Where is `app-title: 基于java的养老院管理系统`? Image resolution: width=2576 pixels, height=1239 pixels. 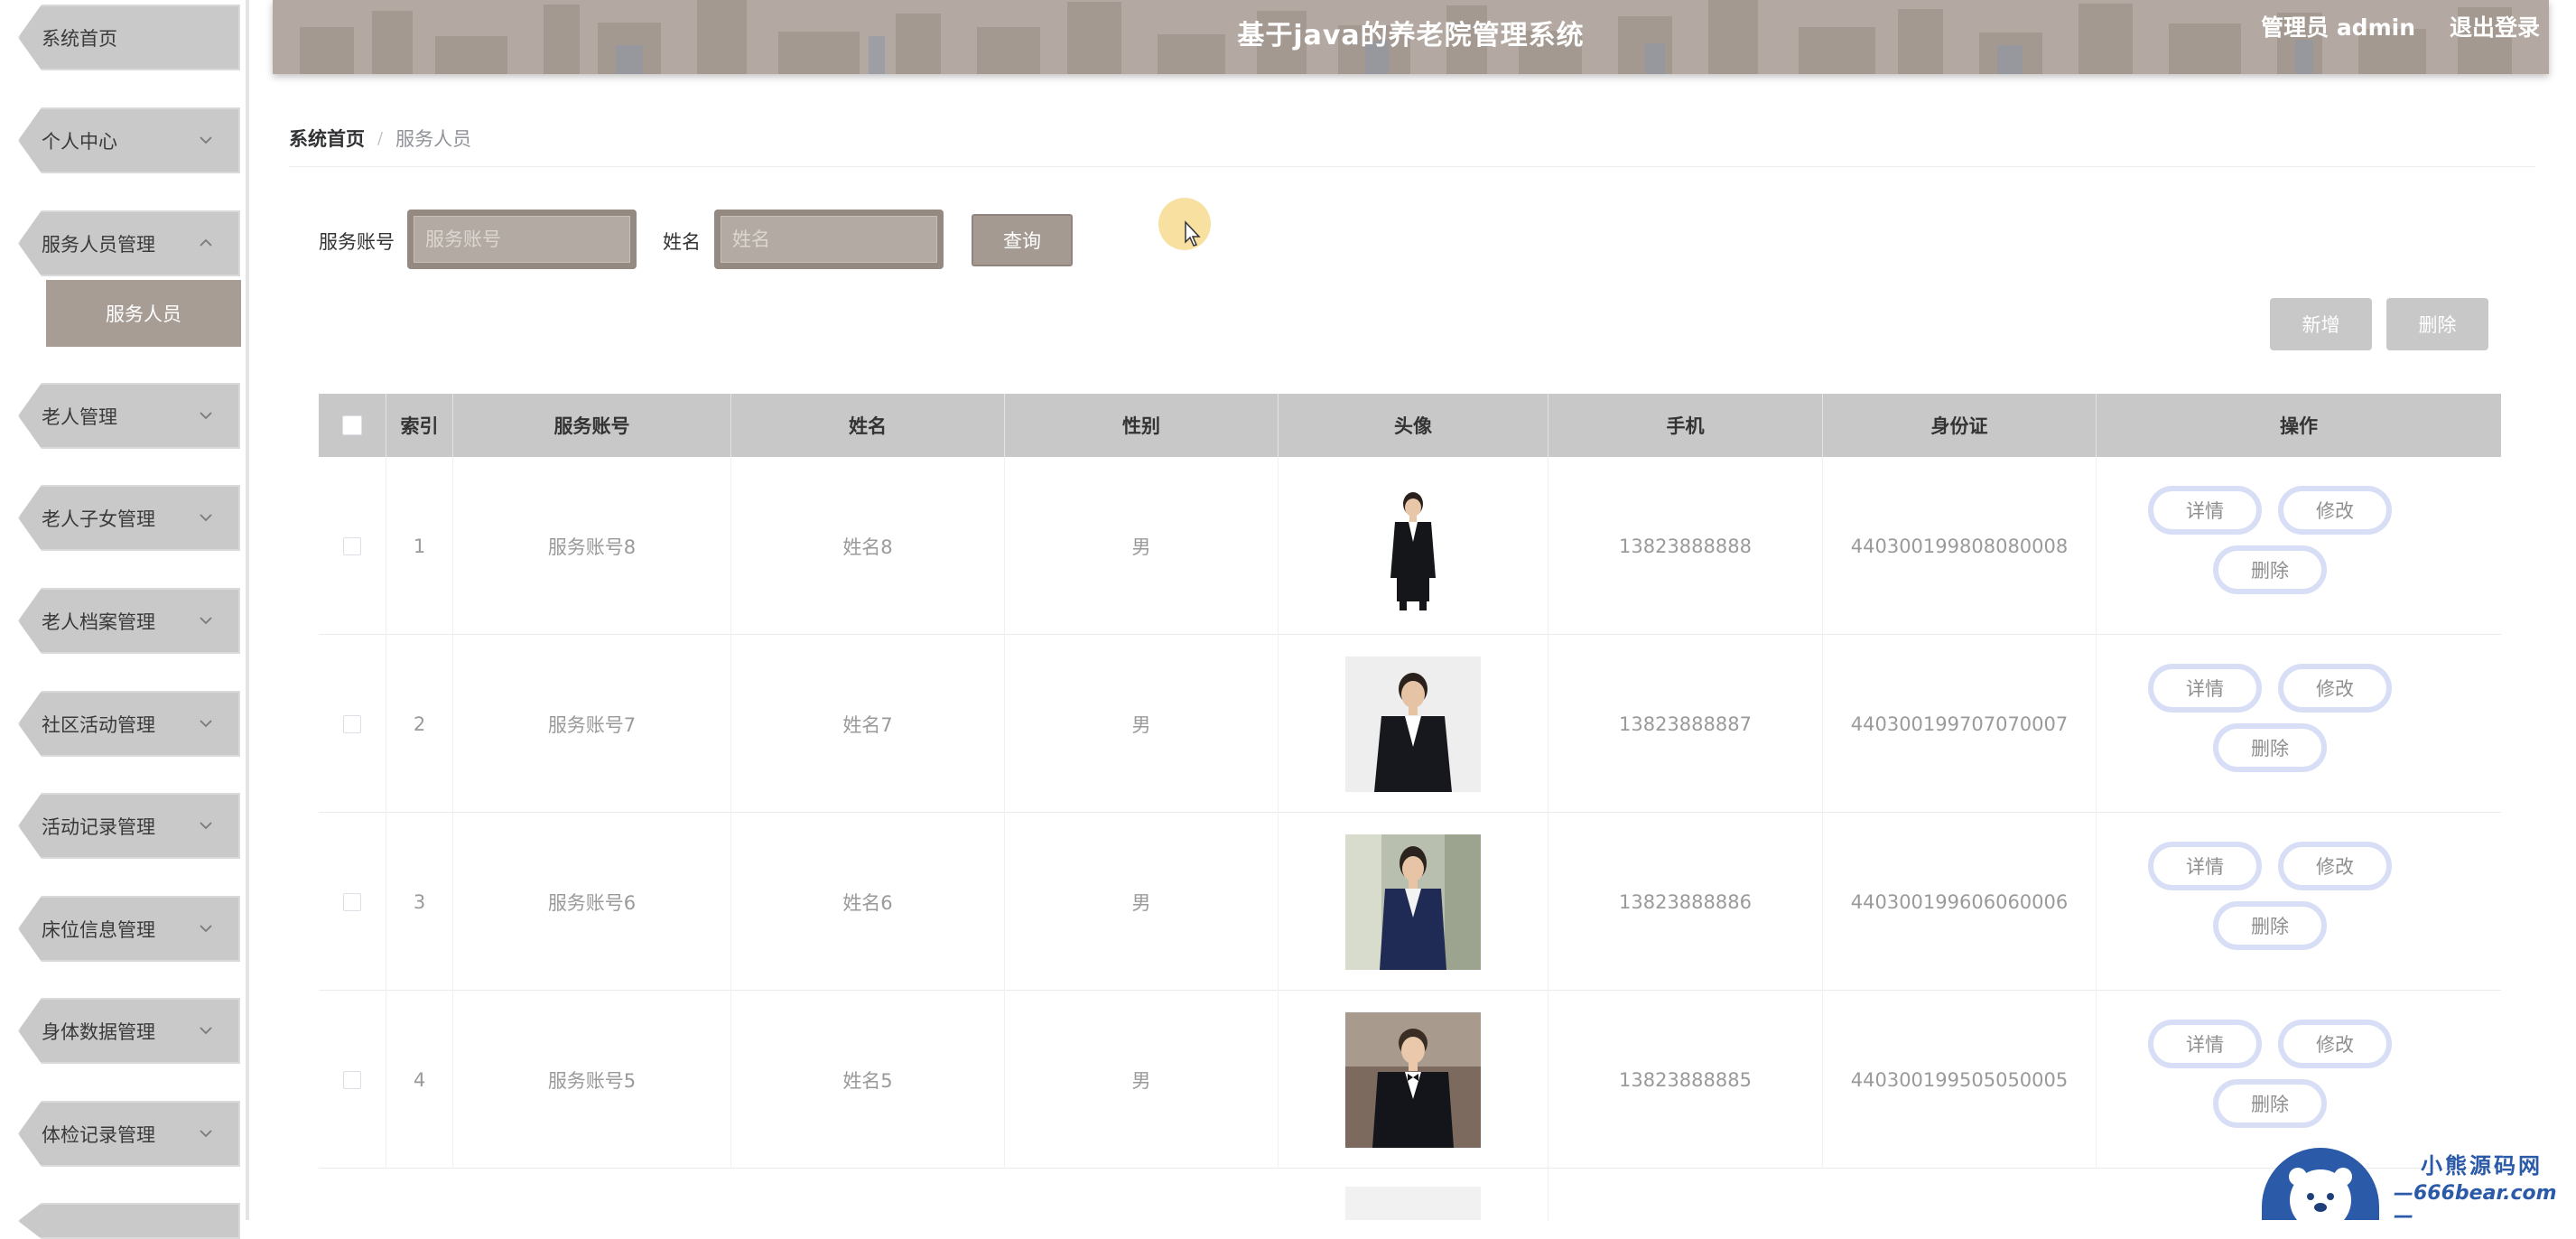
app-title: 基于java的养老院管理系统 is located at coordinates (1411, 35).